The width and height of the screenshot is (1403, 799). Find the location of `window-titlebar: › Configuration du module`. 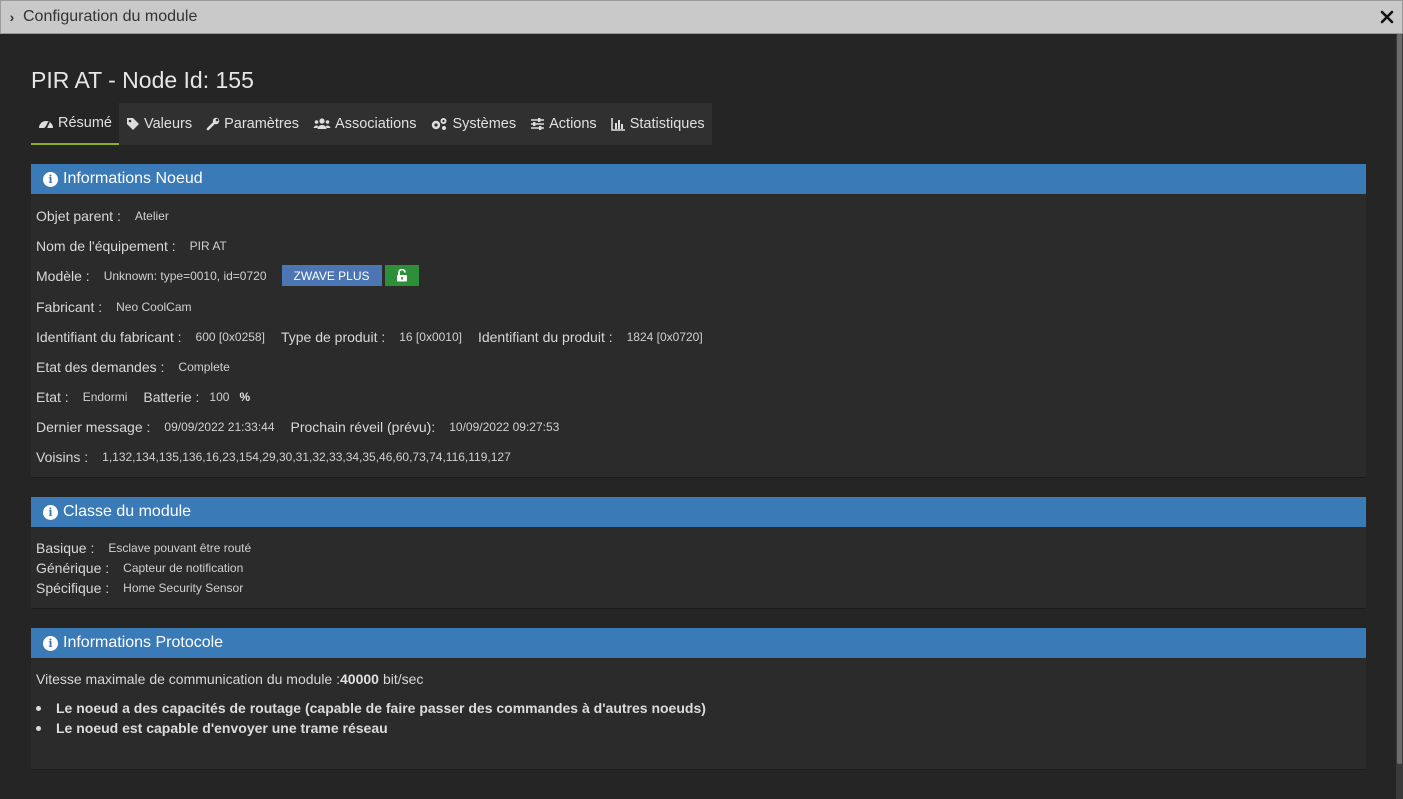

window-titlebar: › Configuration du module is located at coordinates (701, 17).